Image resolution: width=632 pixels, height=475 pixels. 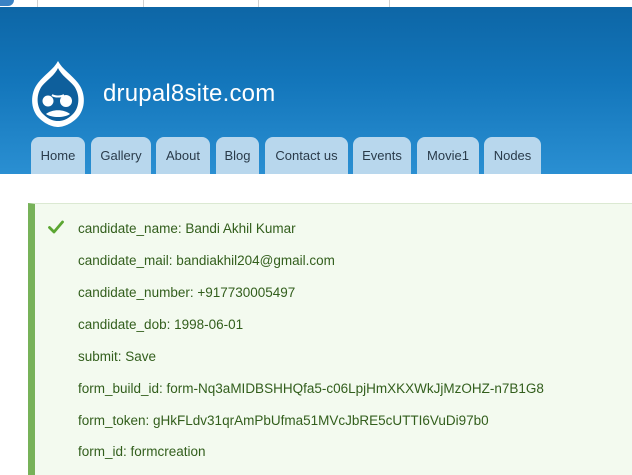 What do you see at coordinates (142, 451) in the screenshot?
I see `status-line-form-id: form_id: formcreation` at bounding box center [142, 451].